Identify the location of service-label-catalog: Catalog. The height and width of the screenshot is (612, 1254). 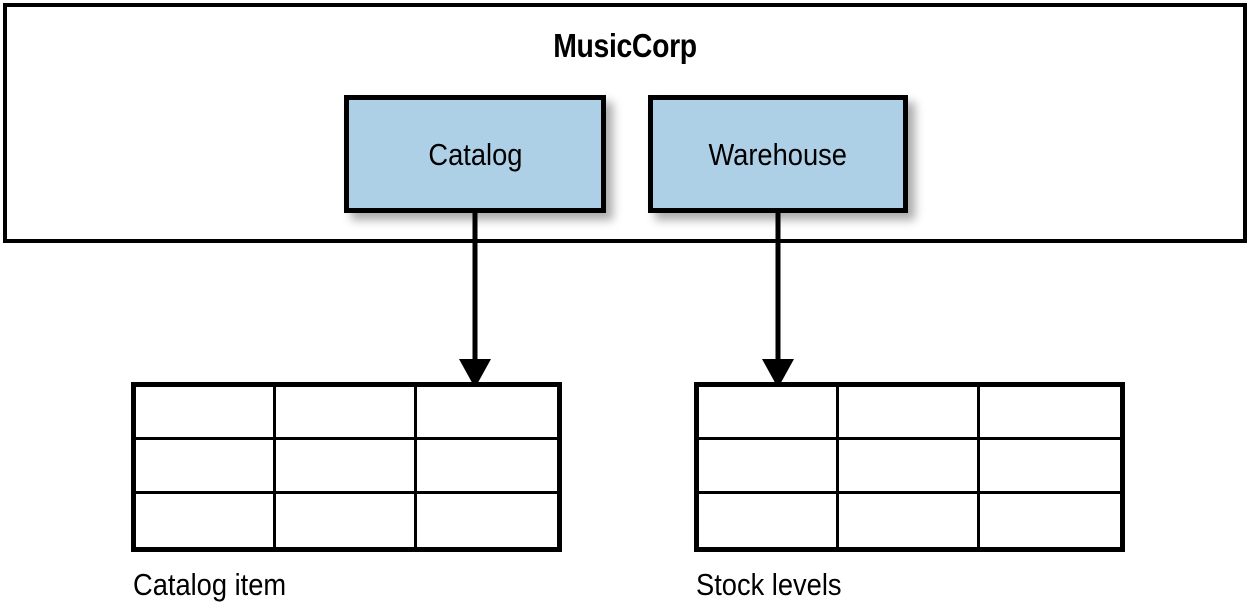
(475, 154).